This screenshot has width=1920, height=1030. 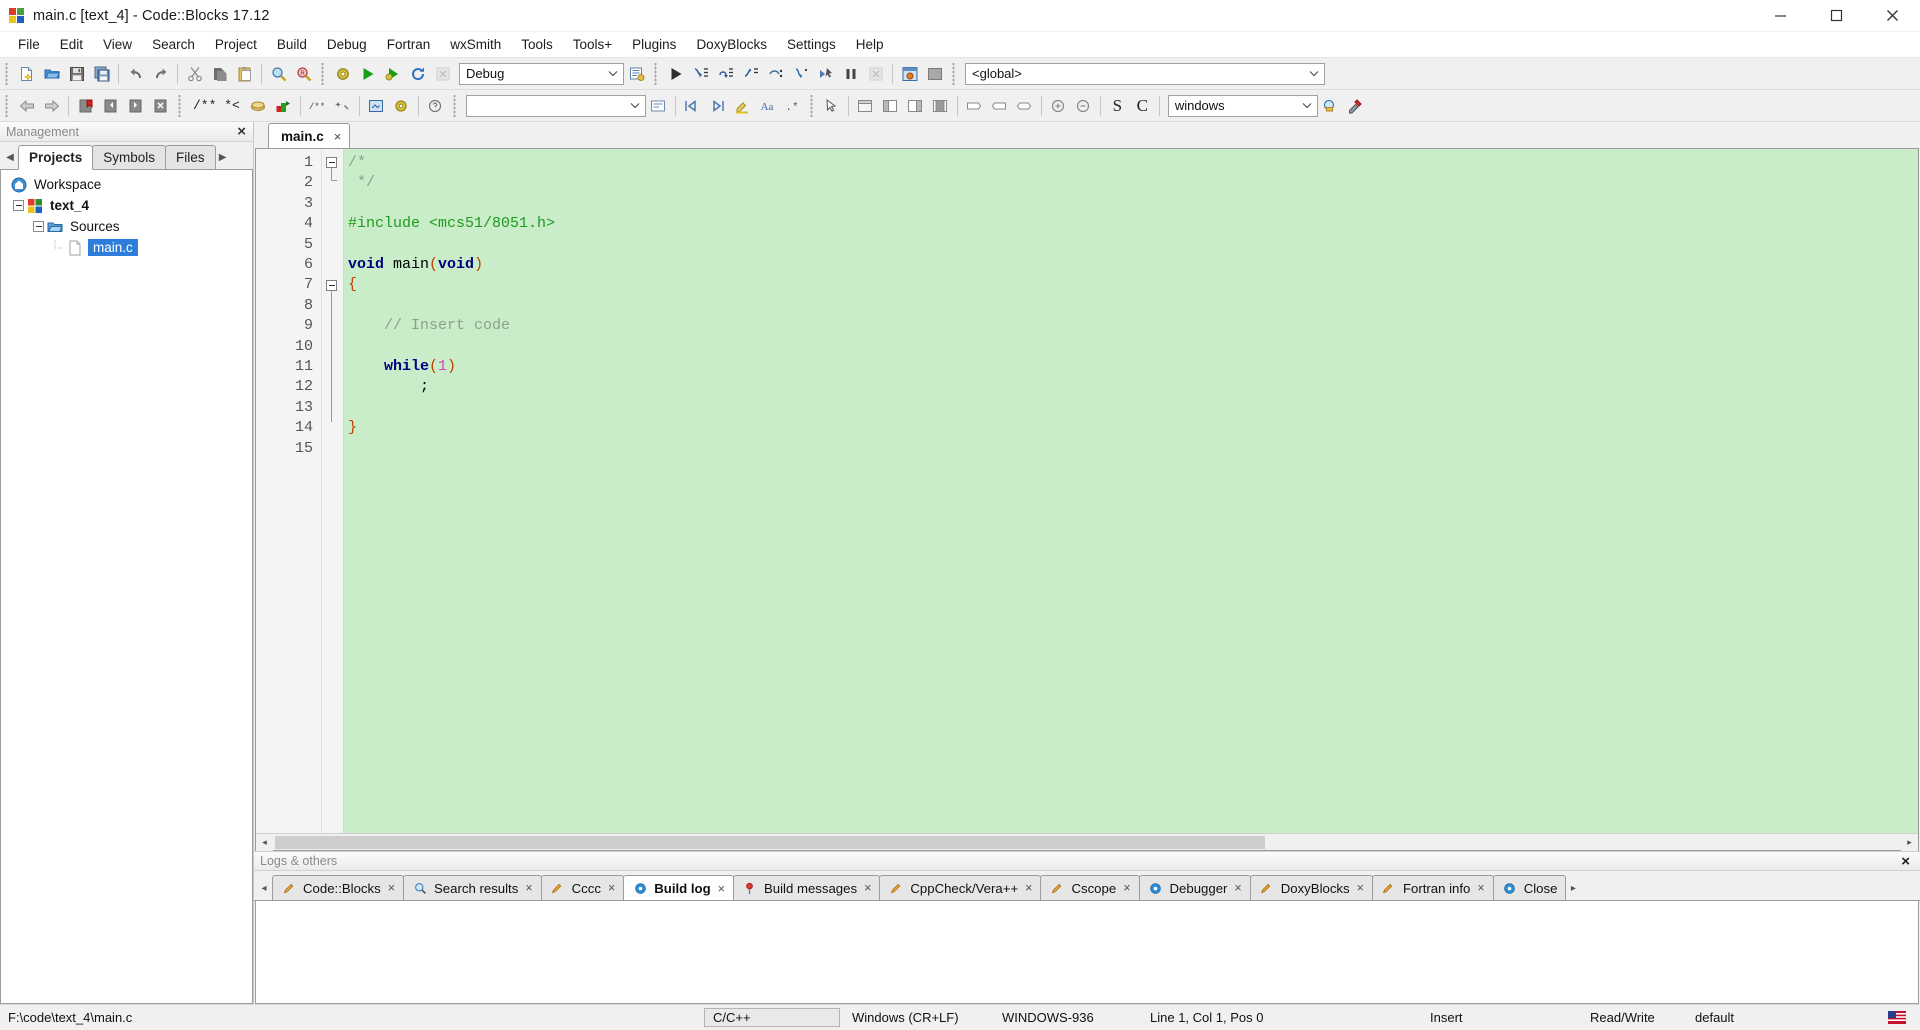 What do you see at coordinates (135, 73) in the screenshot?
I see `undo-icon` at bounding box center [135, 73].